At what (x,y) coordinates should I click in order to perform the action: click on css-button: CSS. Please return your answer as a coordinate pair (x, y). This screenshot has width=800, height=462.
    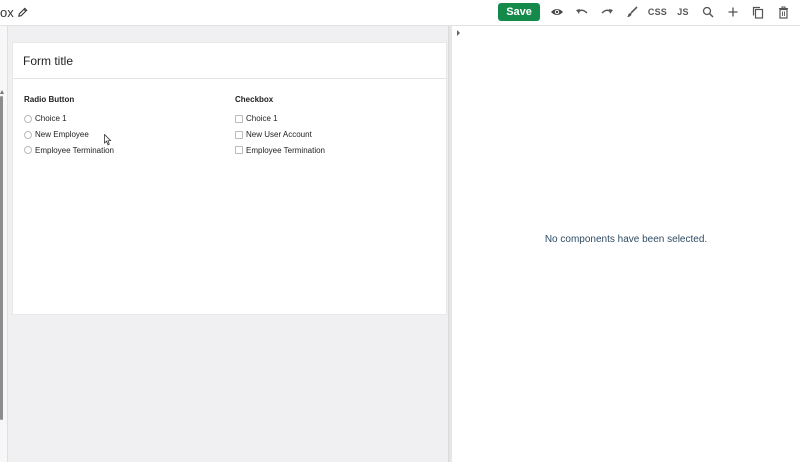
    Looking at the image, I should click on (657, 12).